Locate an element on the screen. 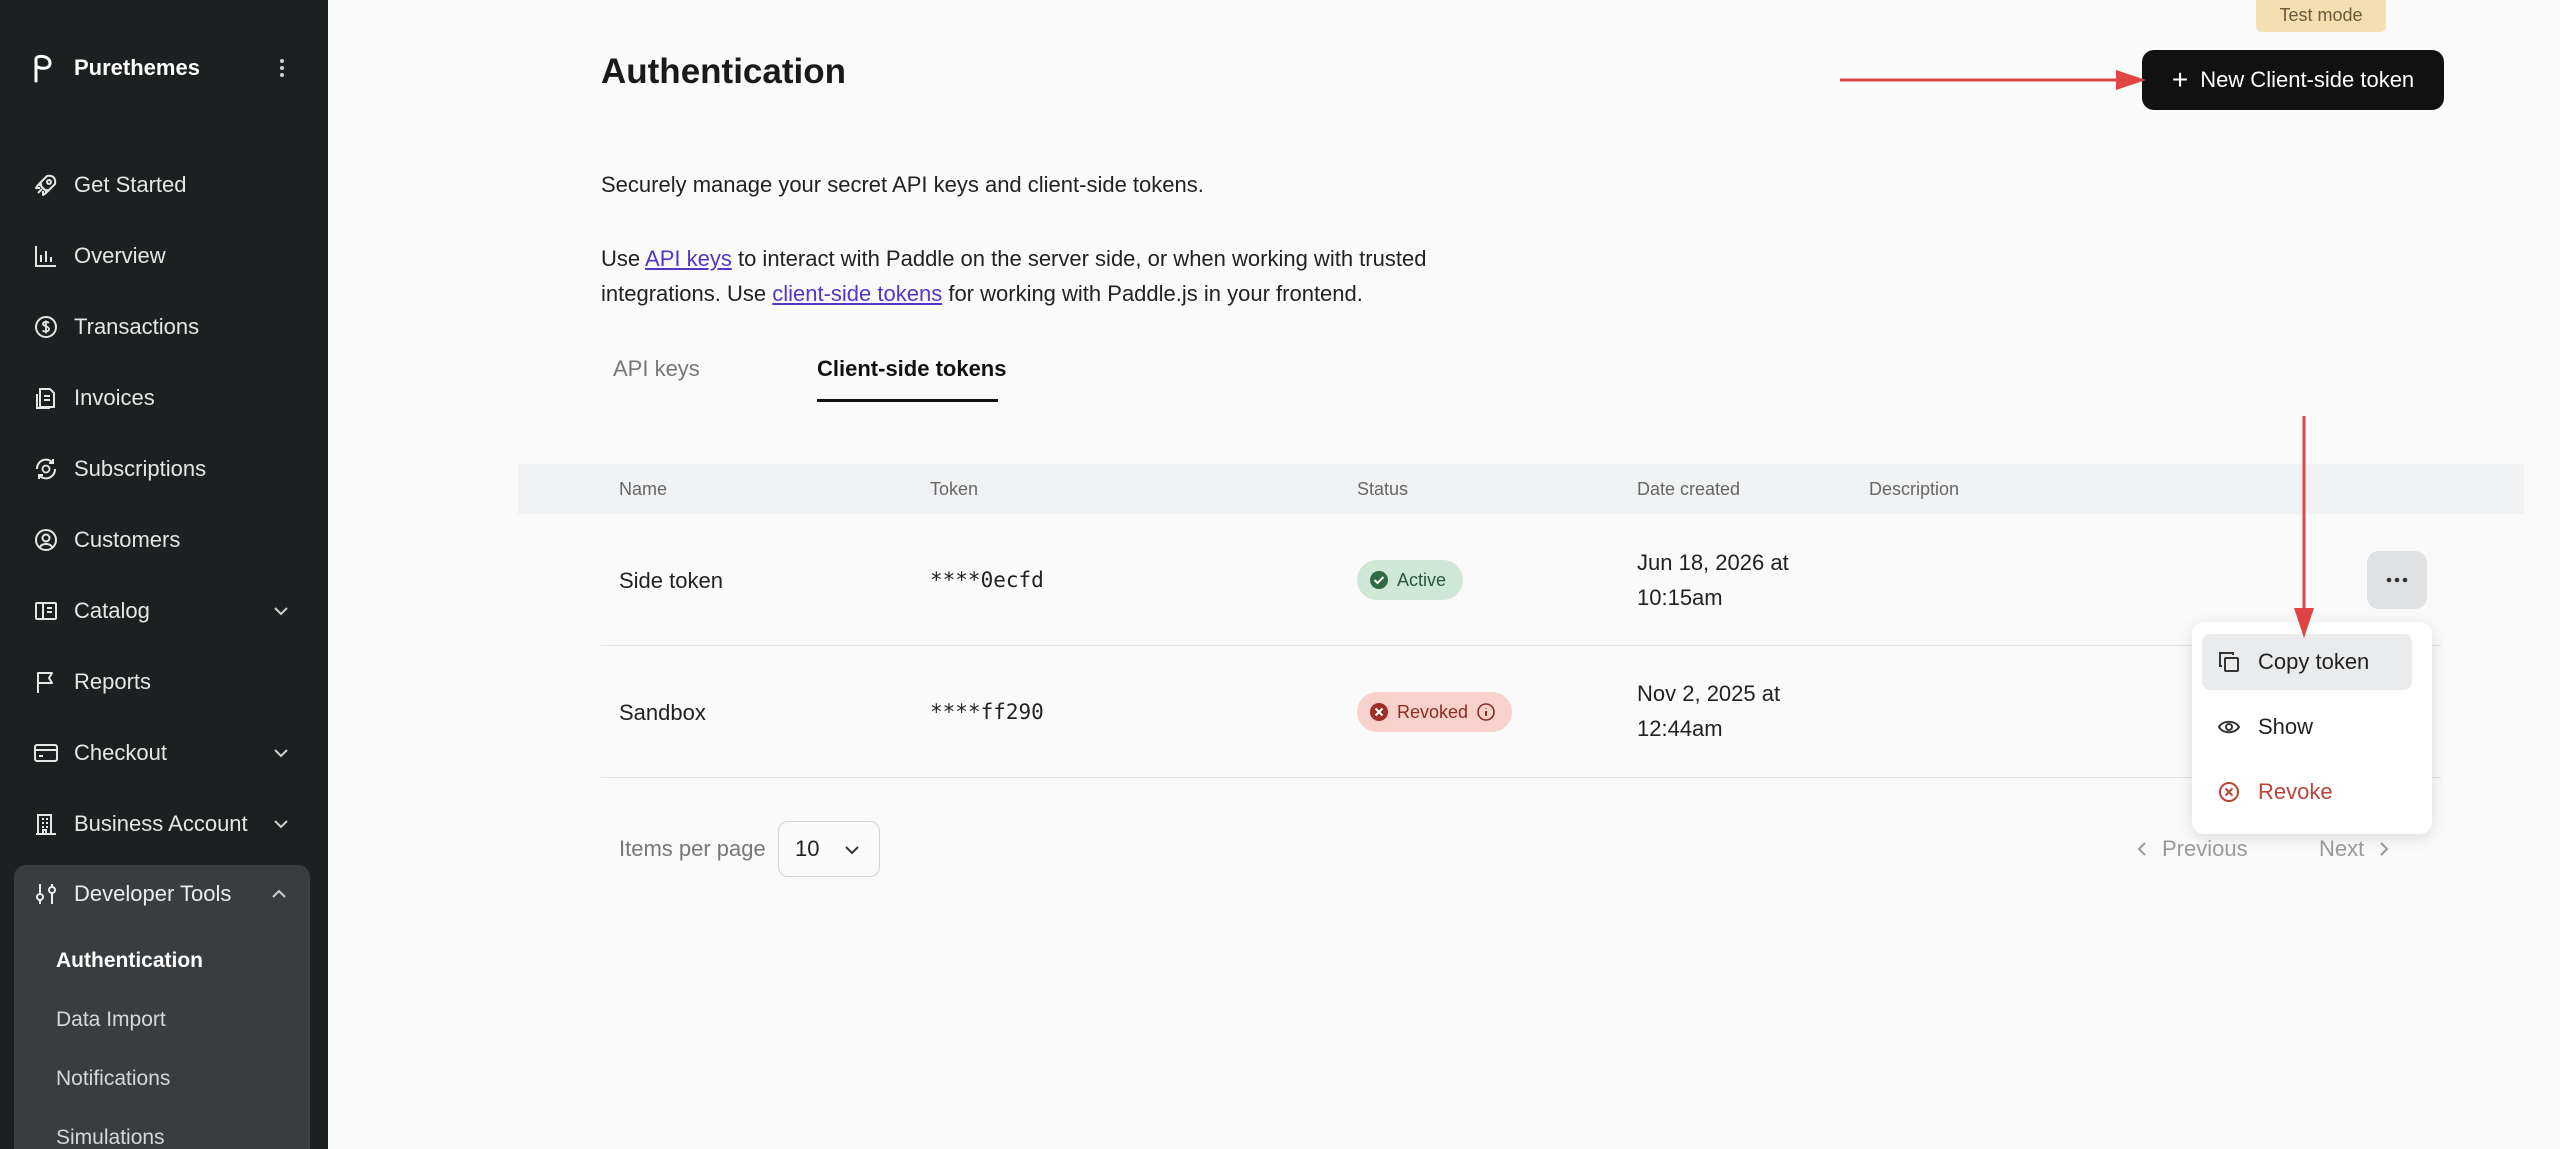  plus-icon: + is located at coordinates (2180, 79).